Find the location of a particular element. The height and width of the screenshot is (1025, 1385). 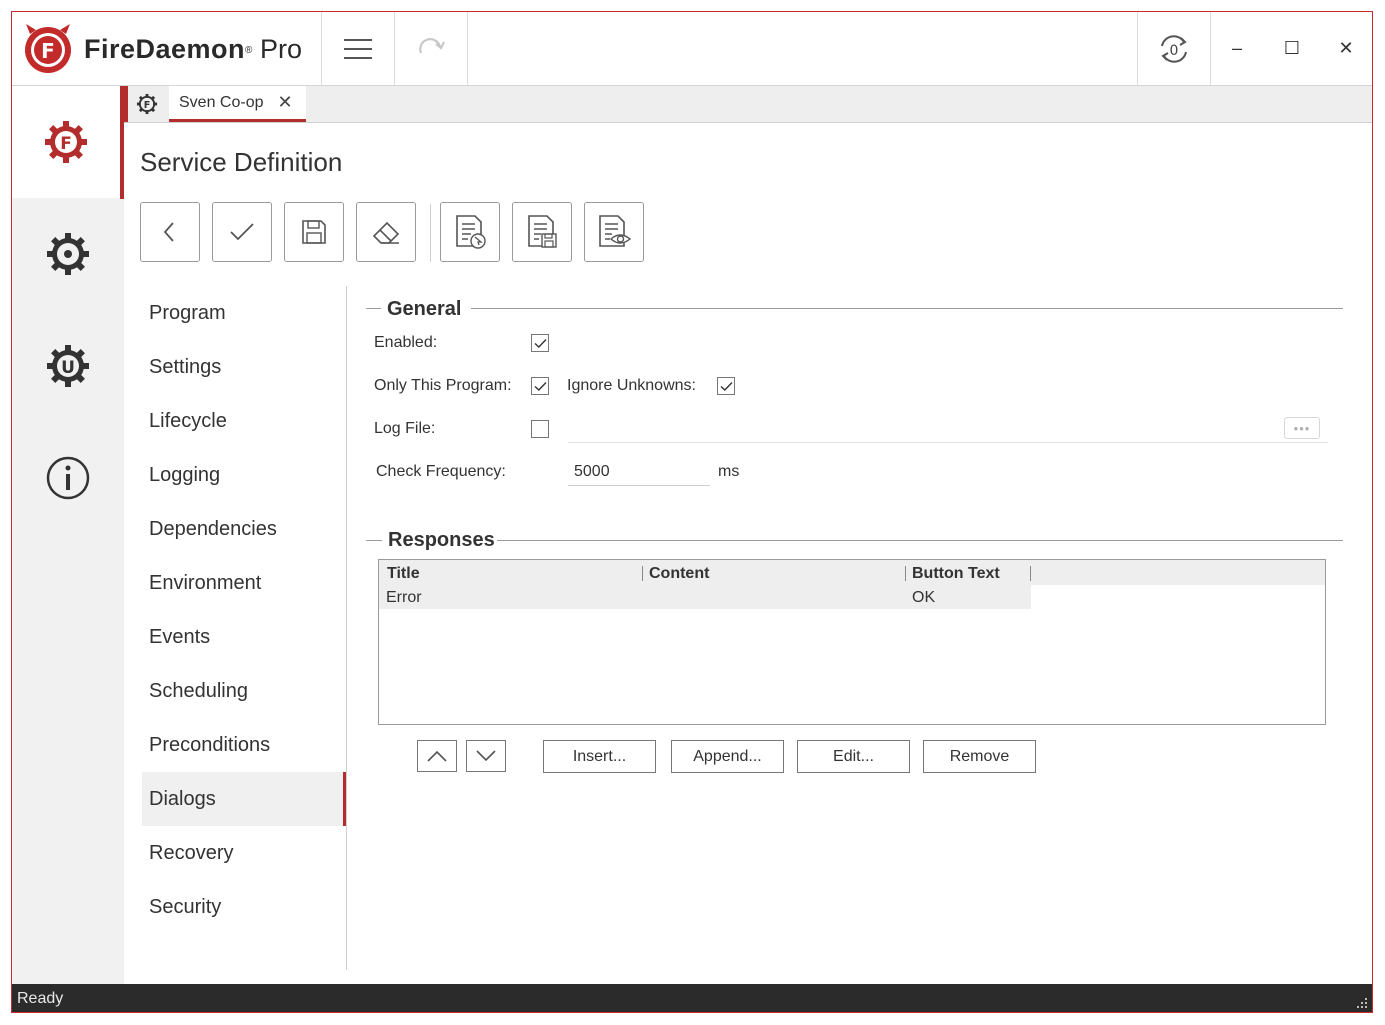

ignore-unknowns-label: Ignore Unknowns: is located at coordinates (631, 385).